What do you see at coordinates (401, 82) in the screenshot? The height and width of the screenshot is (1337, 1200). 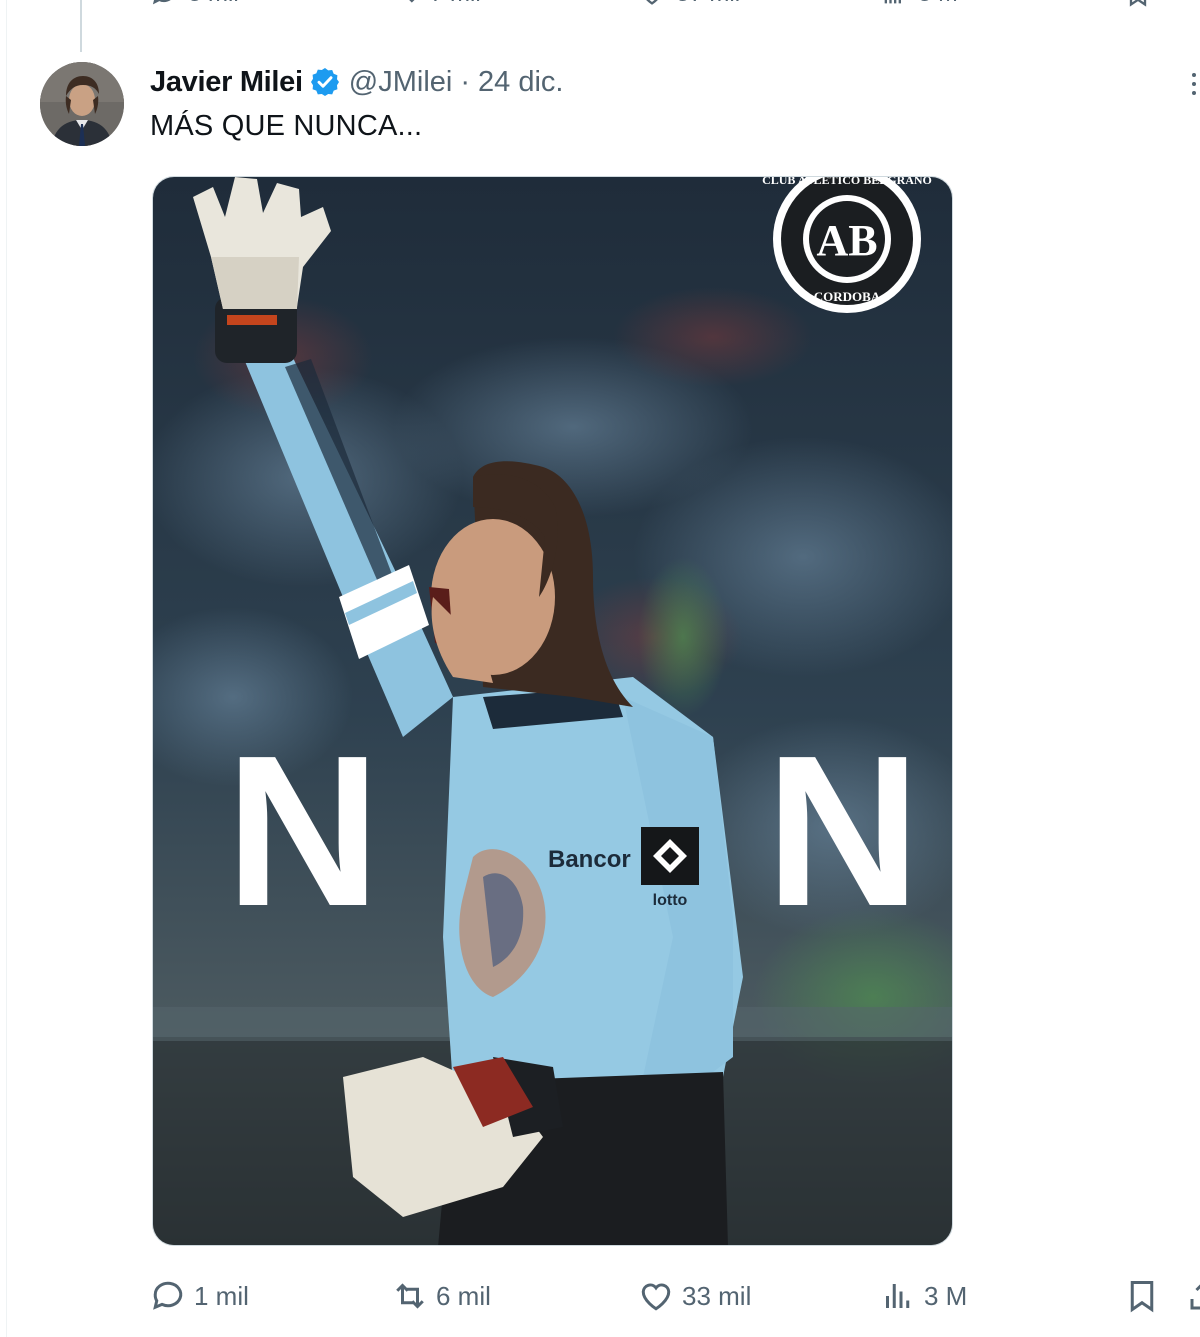 I see `author-handle: @JMilei` at bounding box center [401, 82].